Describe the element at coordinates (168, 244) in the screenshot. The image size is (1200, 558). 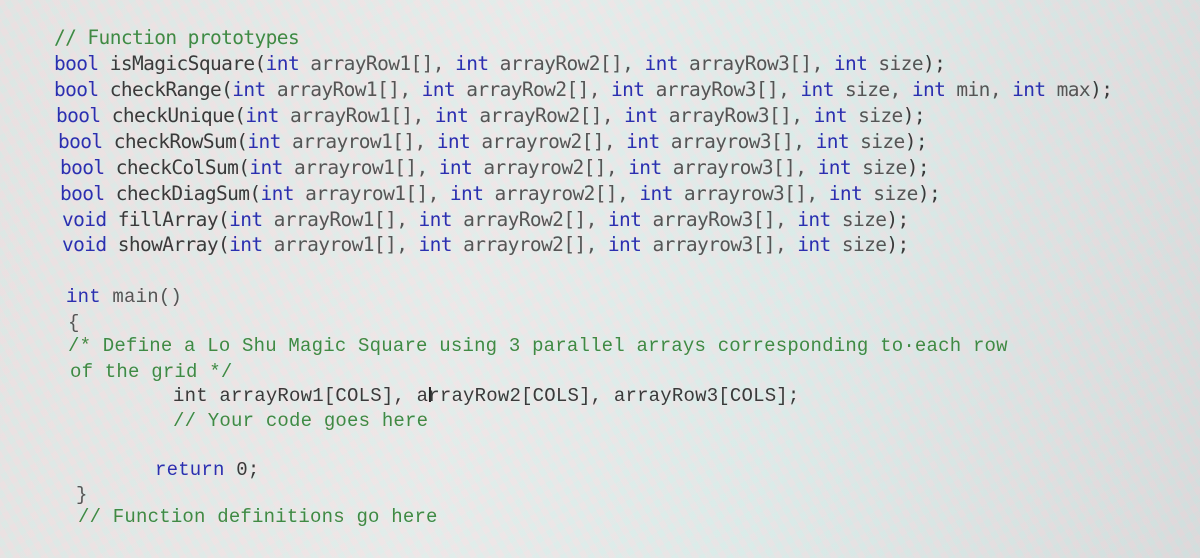
I see `function-name: showArray` at that location.